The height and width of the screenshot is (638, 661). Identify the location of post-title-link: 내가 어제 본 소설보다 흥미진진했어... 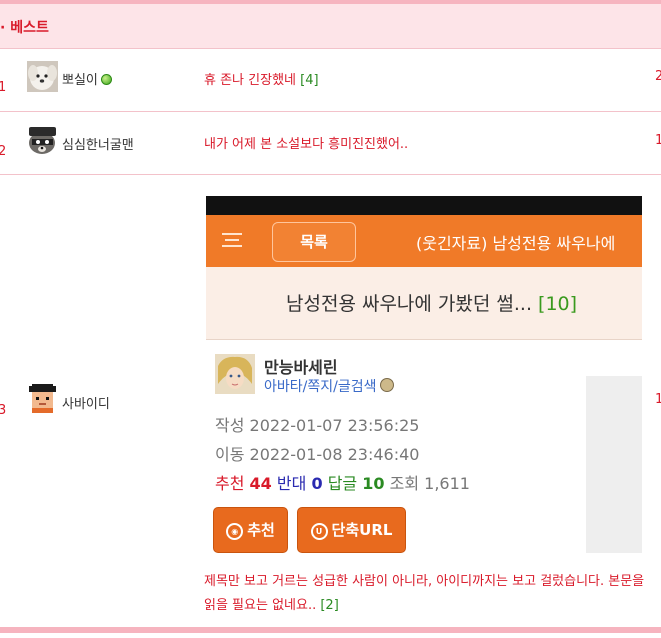
(306, 142).